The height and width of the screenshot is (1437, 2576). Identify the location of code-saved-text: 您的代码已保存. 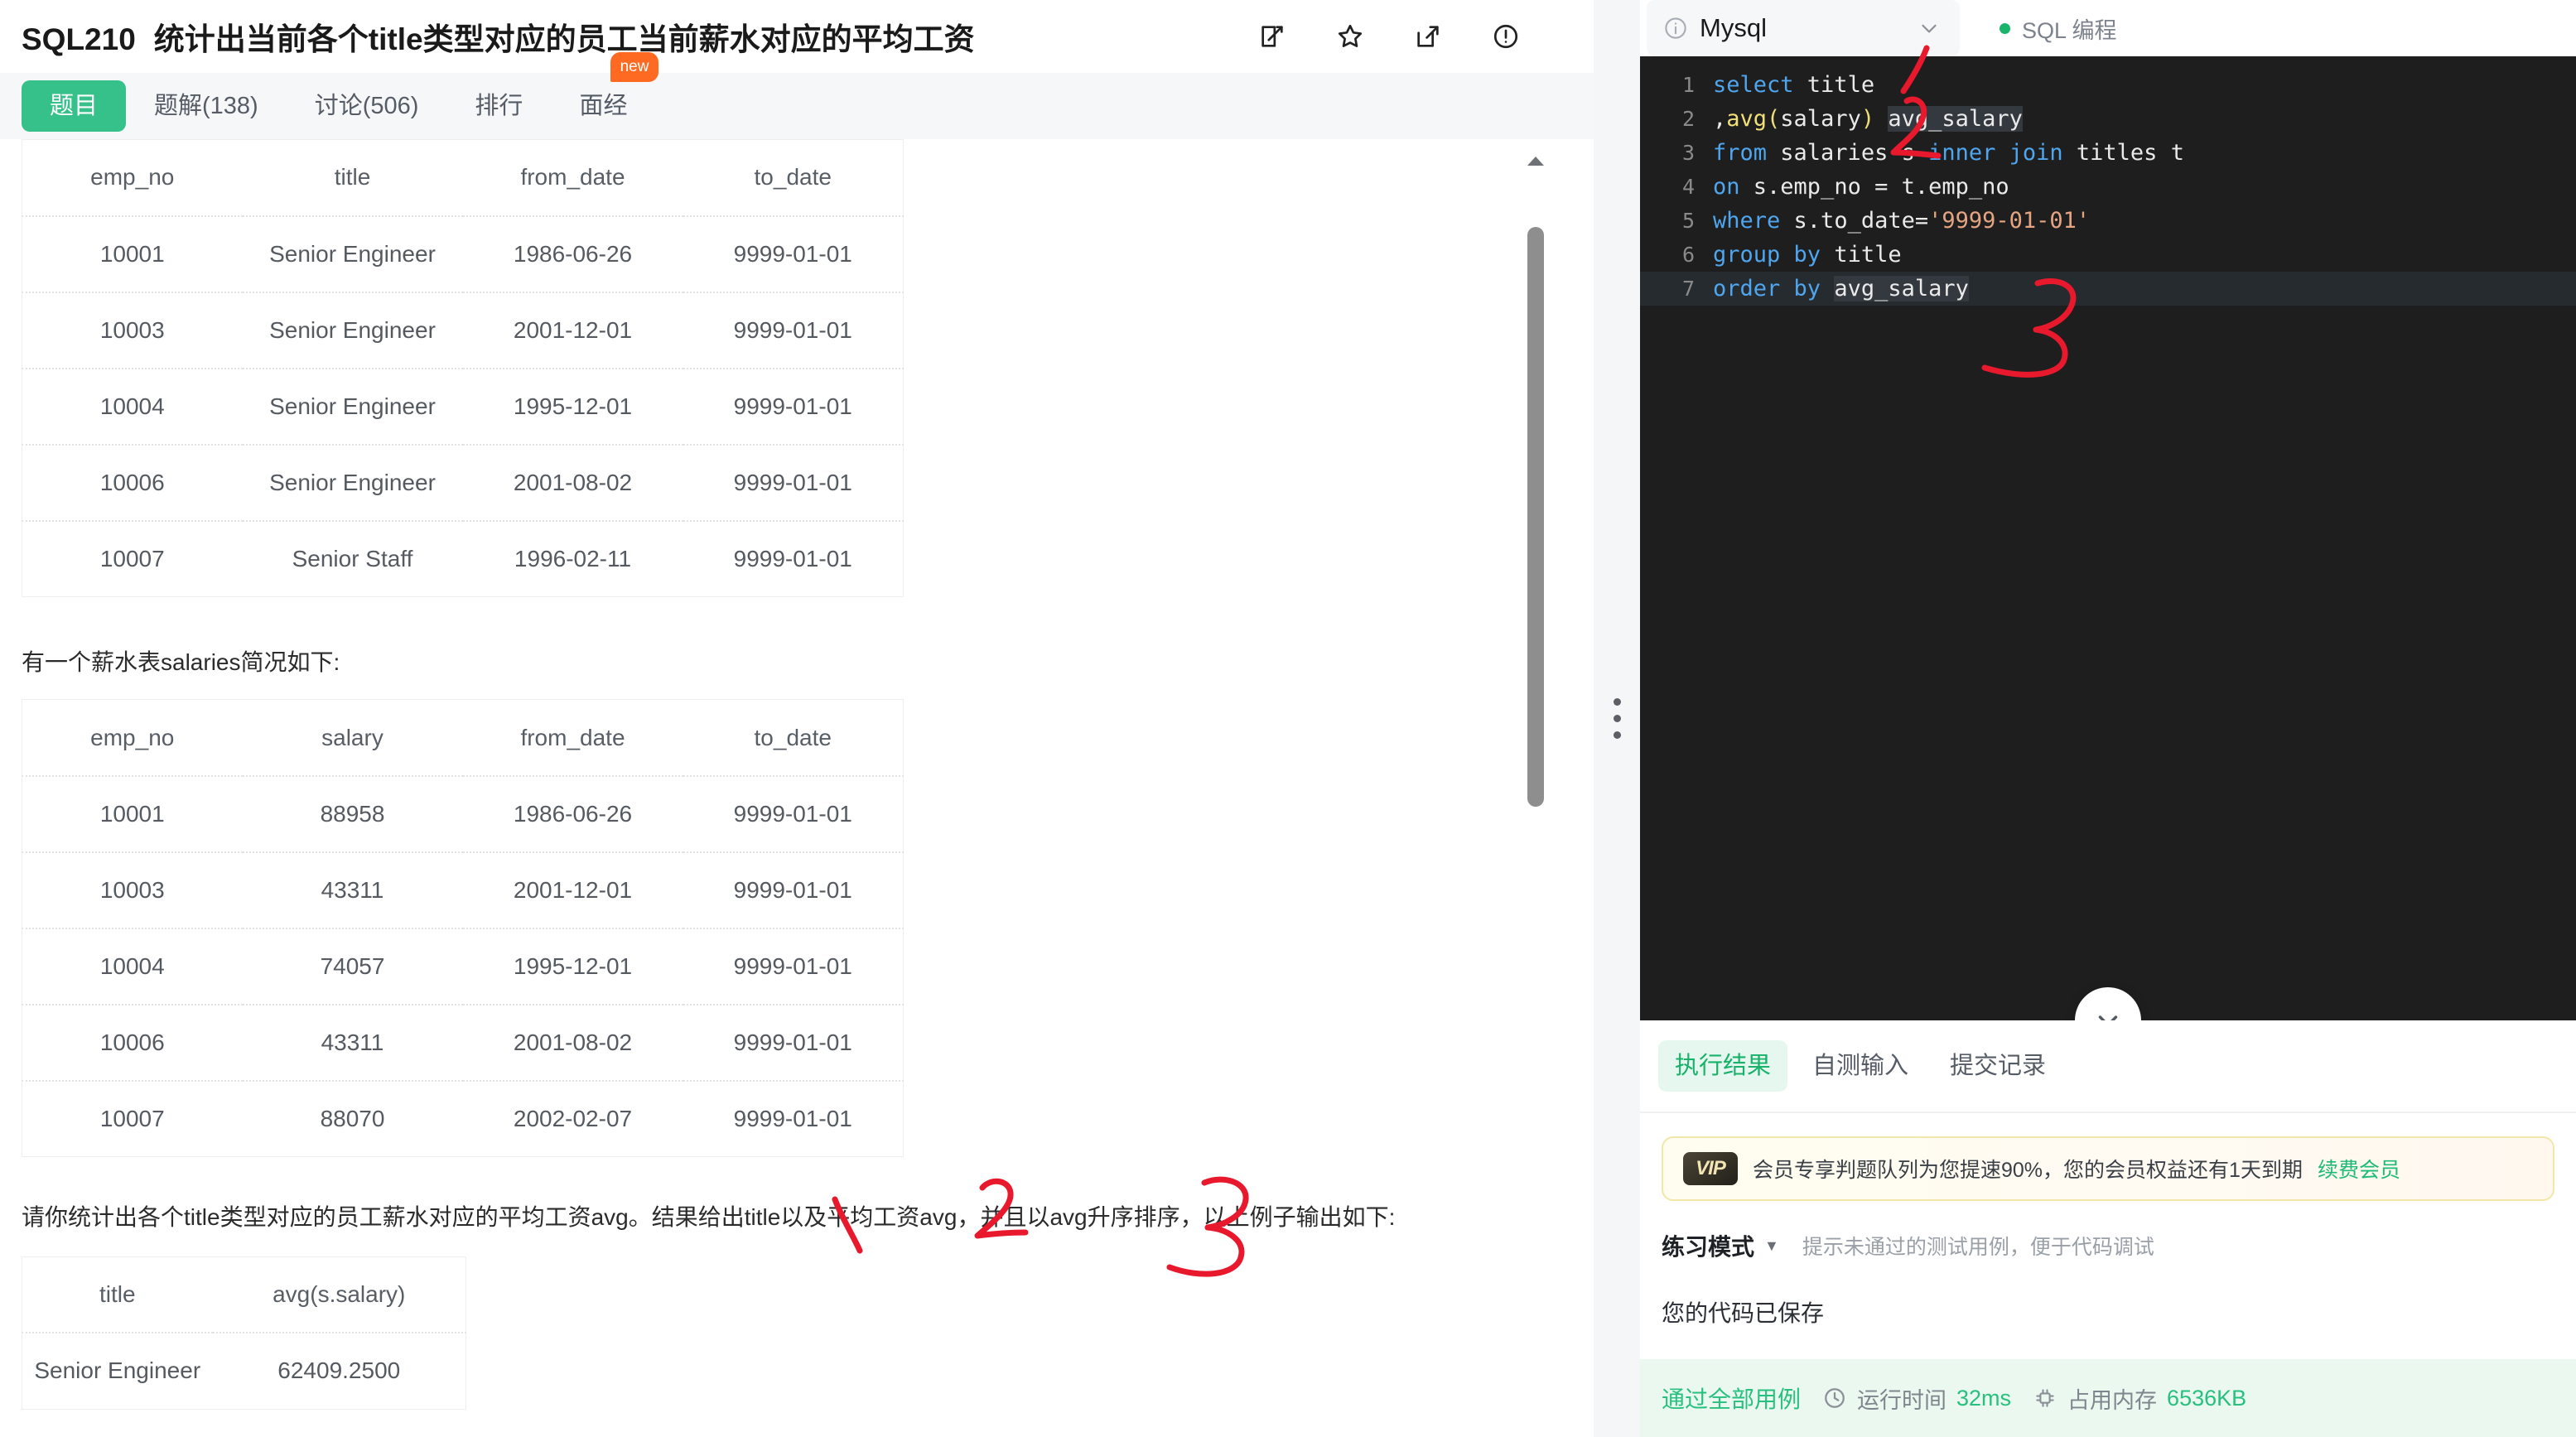
(1744, 1313).